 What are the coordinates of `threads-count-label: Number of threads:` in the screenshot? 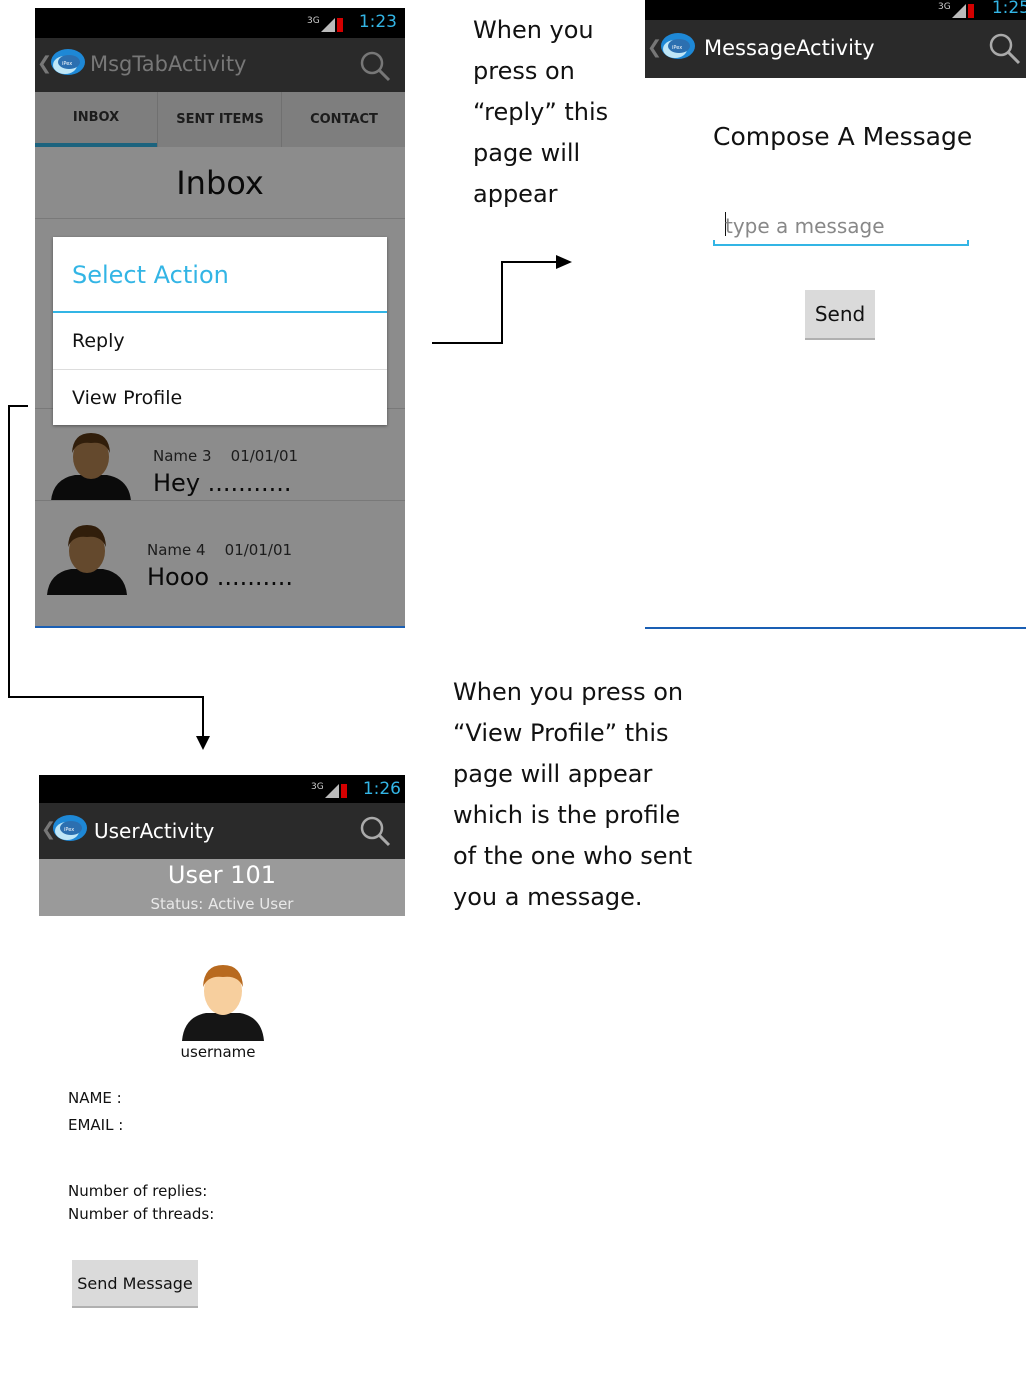 It's located at (141, 1214).